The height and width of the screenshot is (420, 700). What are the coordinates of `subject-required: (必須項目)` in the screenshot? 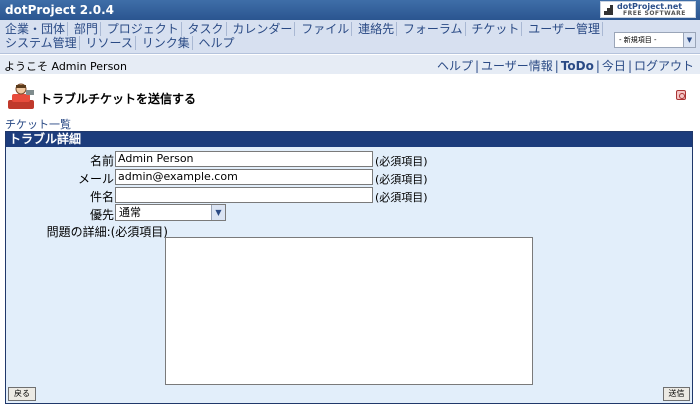 It's located at (401, 197).